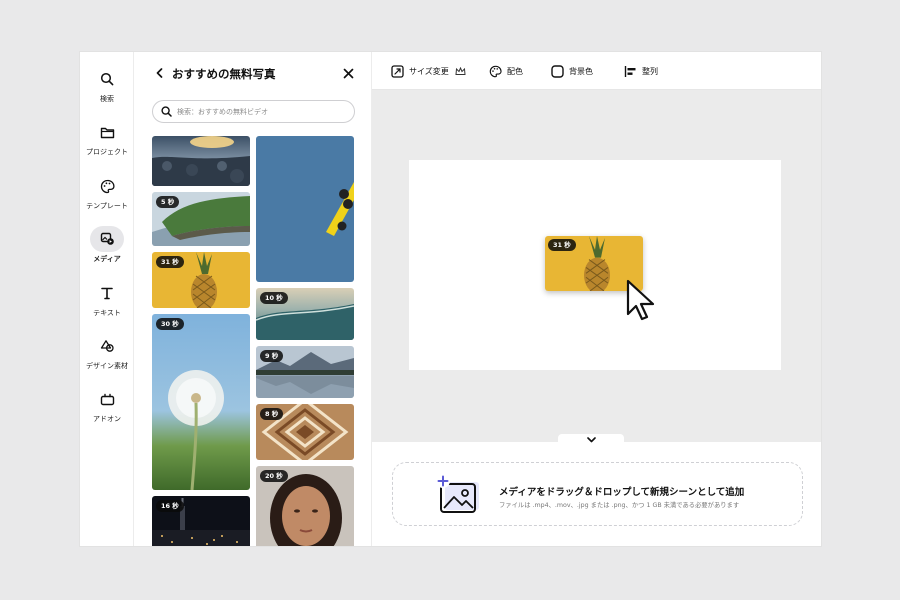 This screenshot has width=900, height=600. I want to click on shapes-icon, so click(107, 346).